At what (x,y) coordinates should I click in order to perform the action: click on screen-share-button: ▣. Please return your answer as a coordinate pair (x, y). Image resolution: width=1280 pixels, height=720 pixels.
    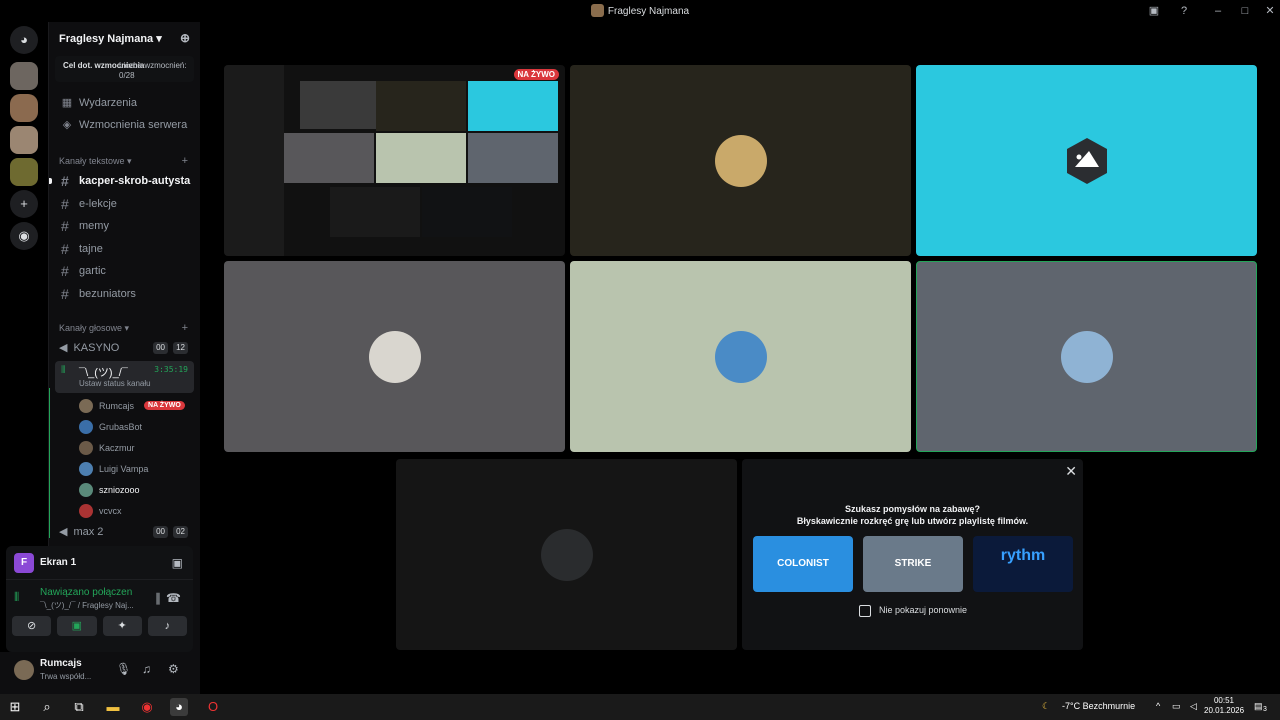
    Looking at the image, I should click on (77, 626).